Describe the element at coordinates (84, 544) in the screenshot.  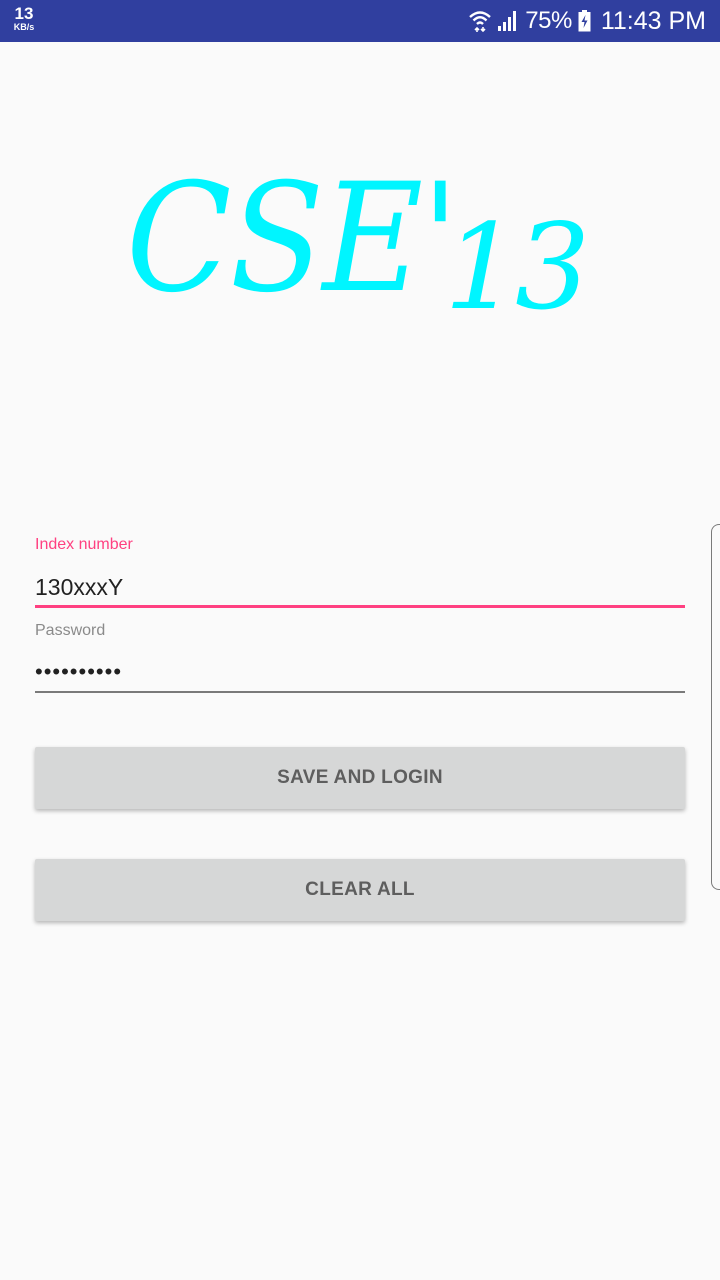
I see `index-number-label: Index number` at that location.